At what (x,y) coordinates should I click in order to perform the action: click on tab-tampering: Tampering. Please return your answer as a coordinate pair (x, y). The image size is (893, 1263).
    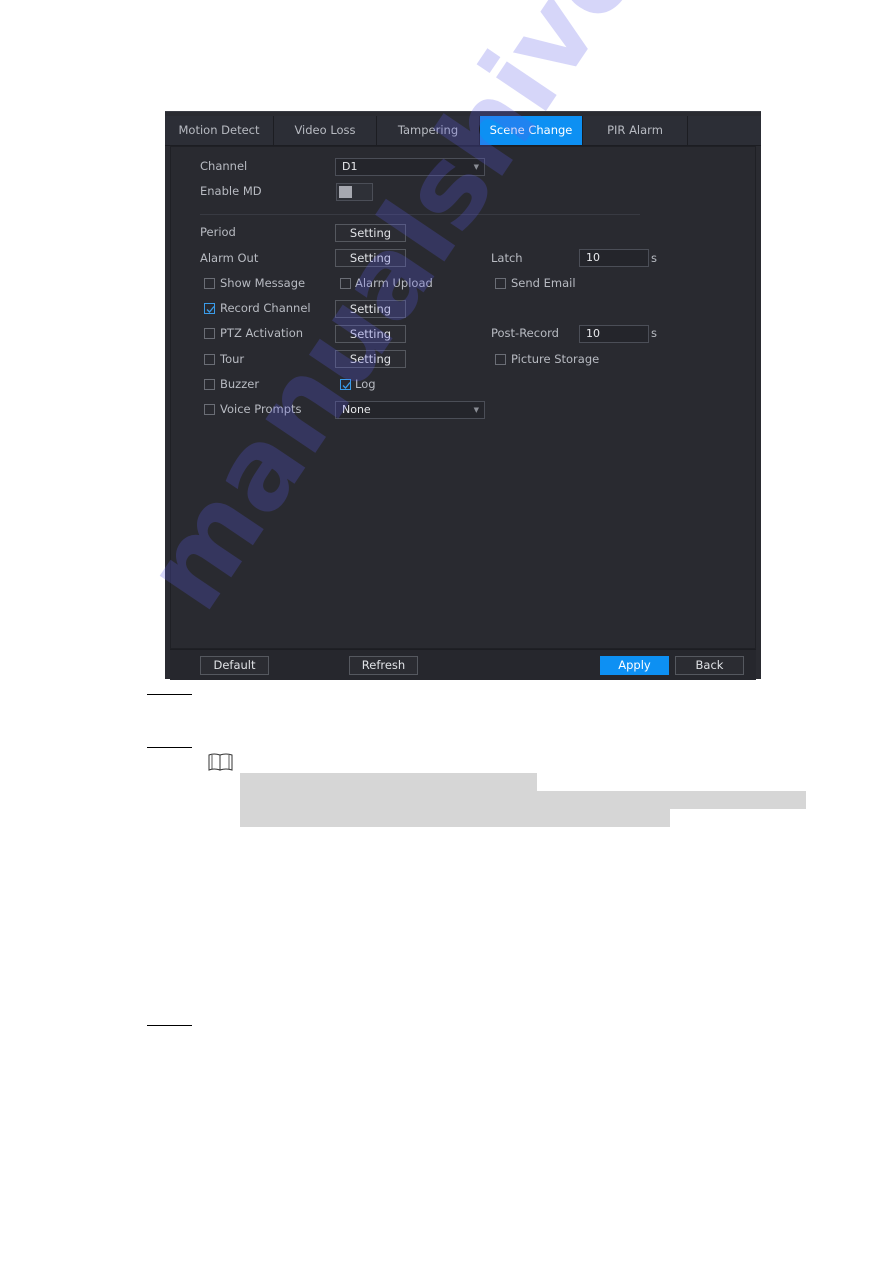
    Looking at the image, I should click on (428, 130).